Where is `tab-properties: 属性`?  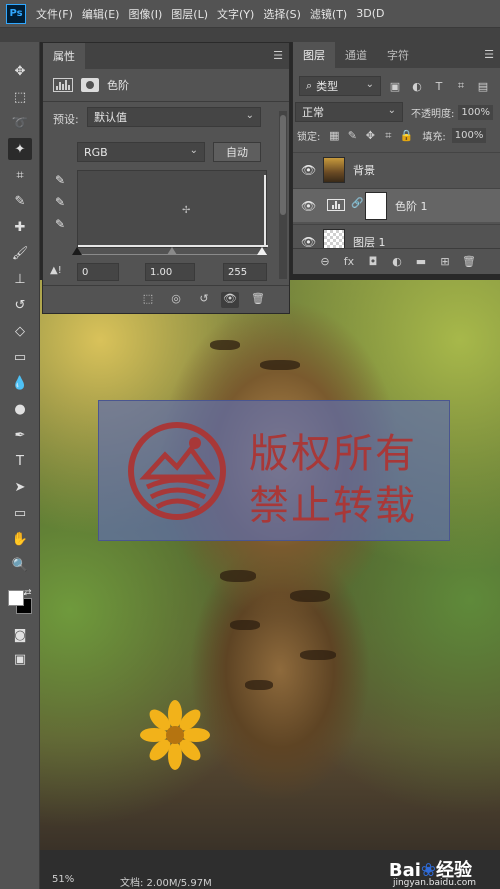 tab-properties: 属性 is located at coordinates (64, 56).